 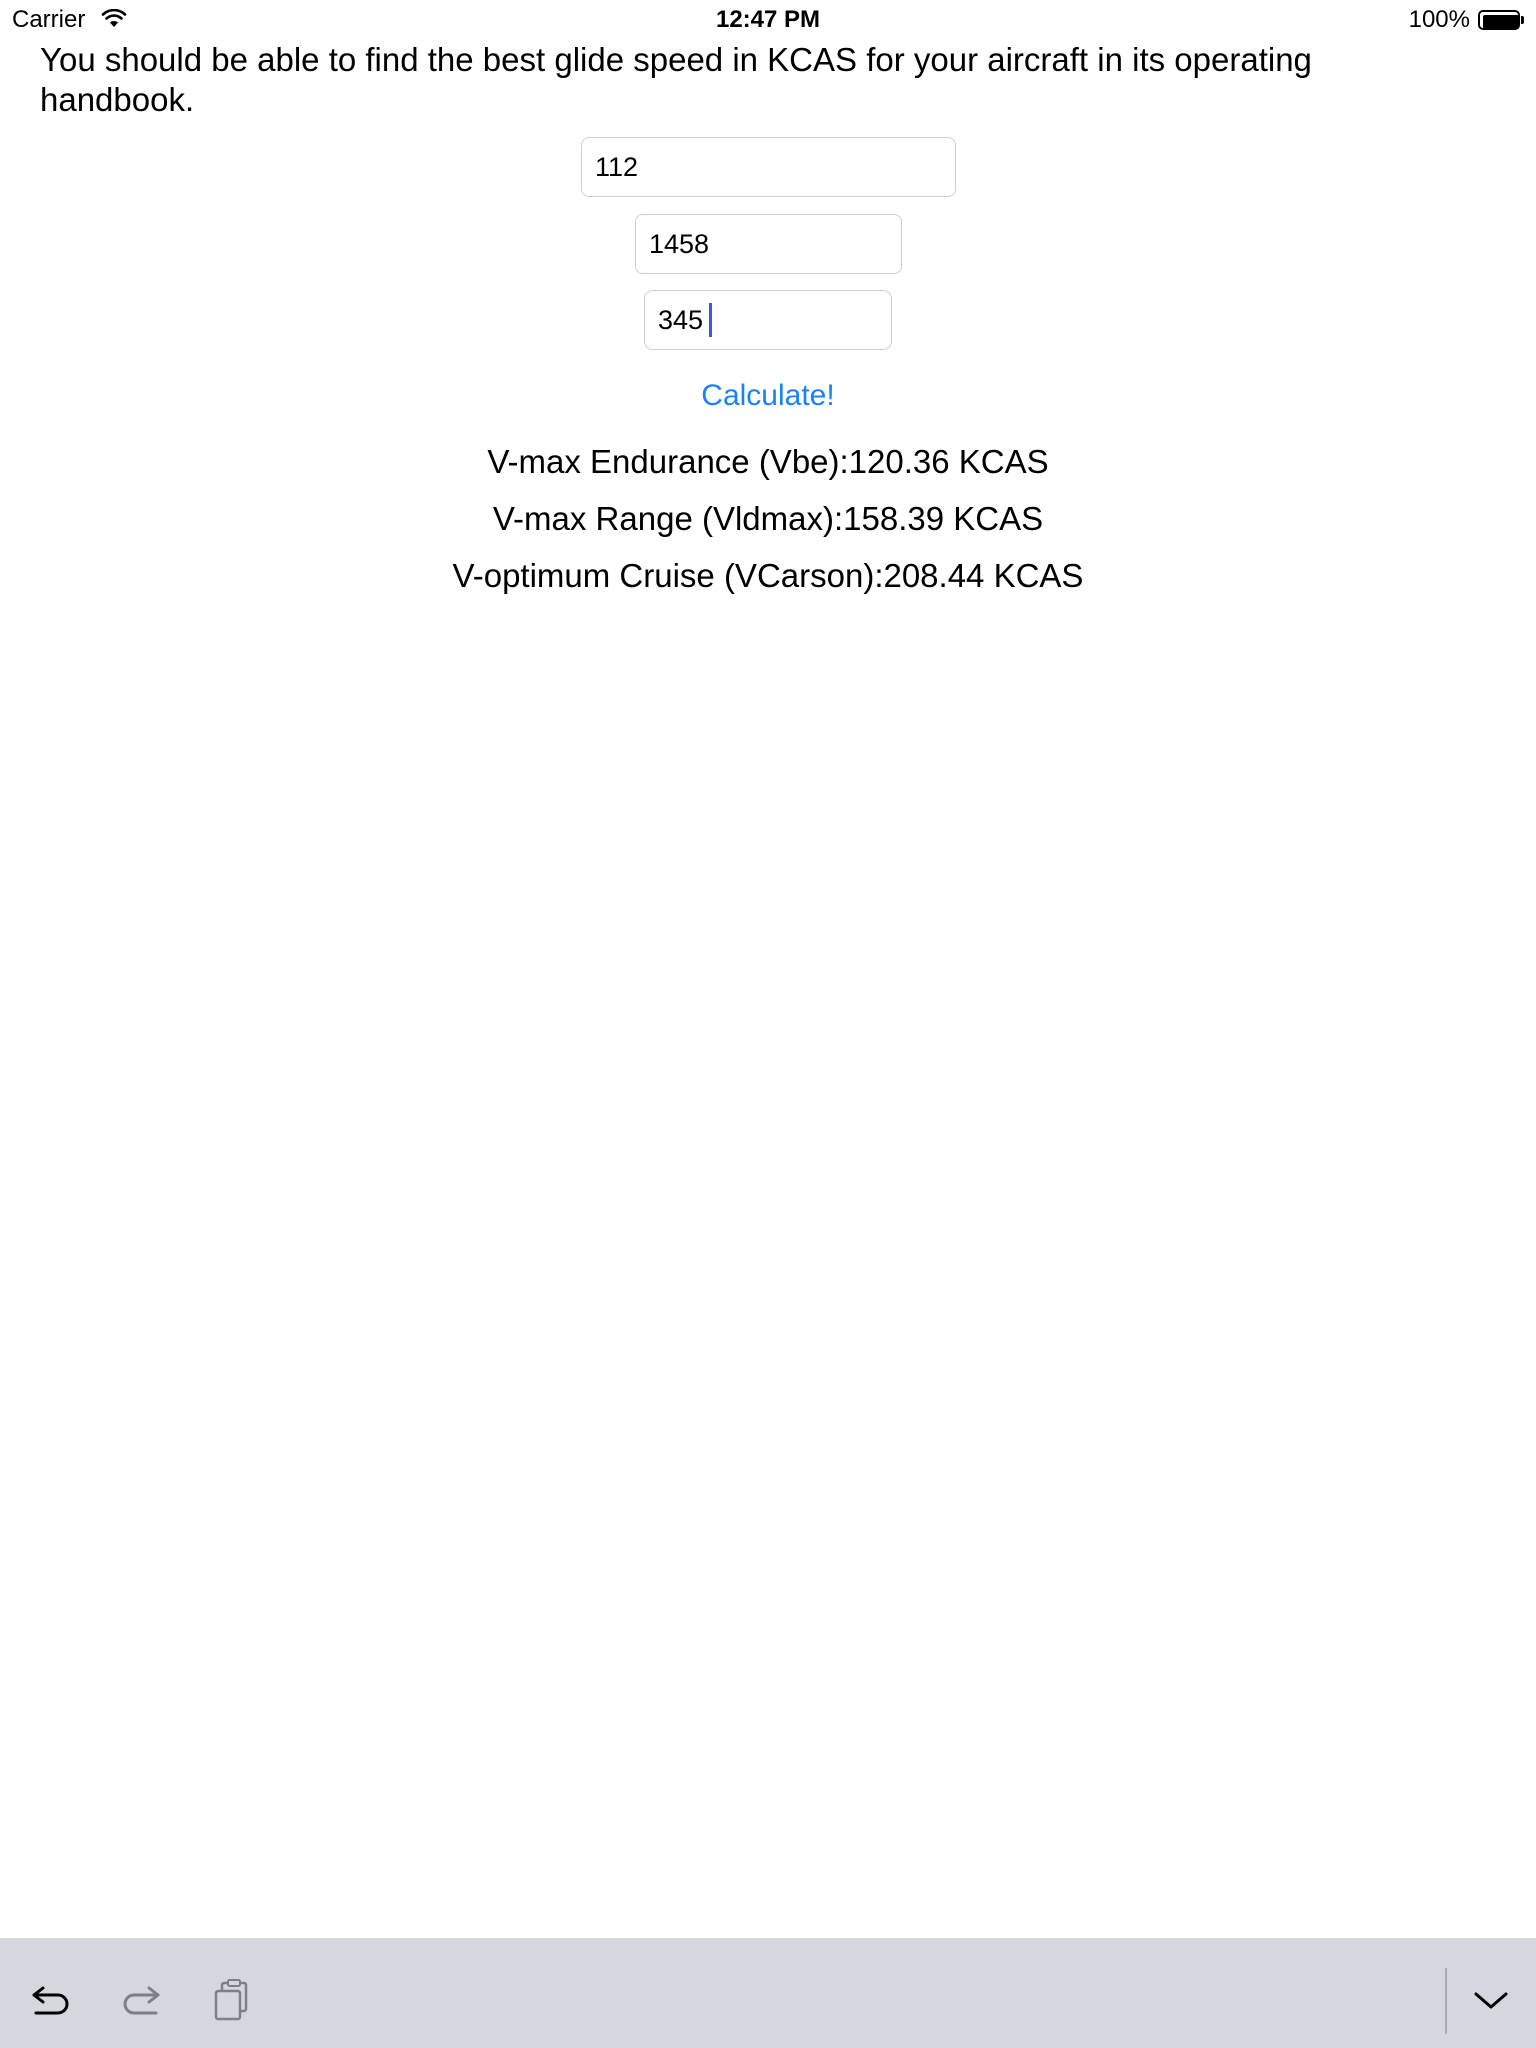 What do you see at coordinates (768, 244) in the screenshot?
I see `weight-input` at bounding box center [768, 244].